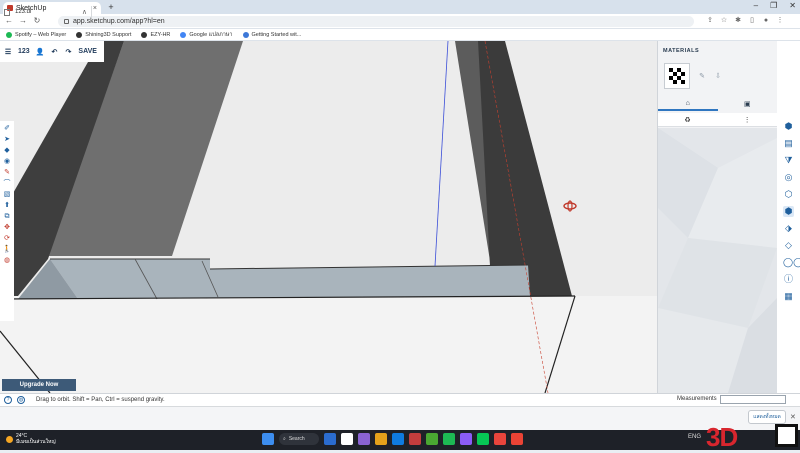  What do you see at coordinates (400, 7) in the screenshot?
I see `browser-tab-strip` at bounding box center [400, 7].